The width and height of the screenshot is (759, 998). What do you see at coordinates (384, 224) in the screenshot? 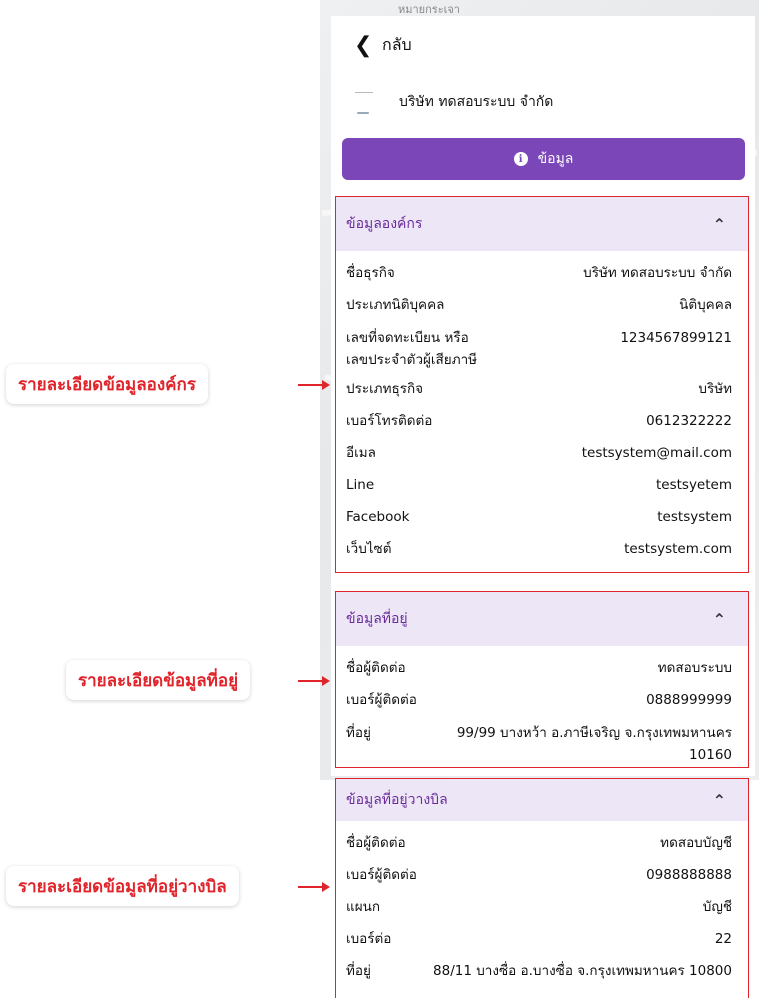
I see `section-title: ข้อมูลองค์กร` at bounding box center [384, 224].